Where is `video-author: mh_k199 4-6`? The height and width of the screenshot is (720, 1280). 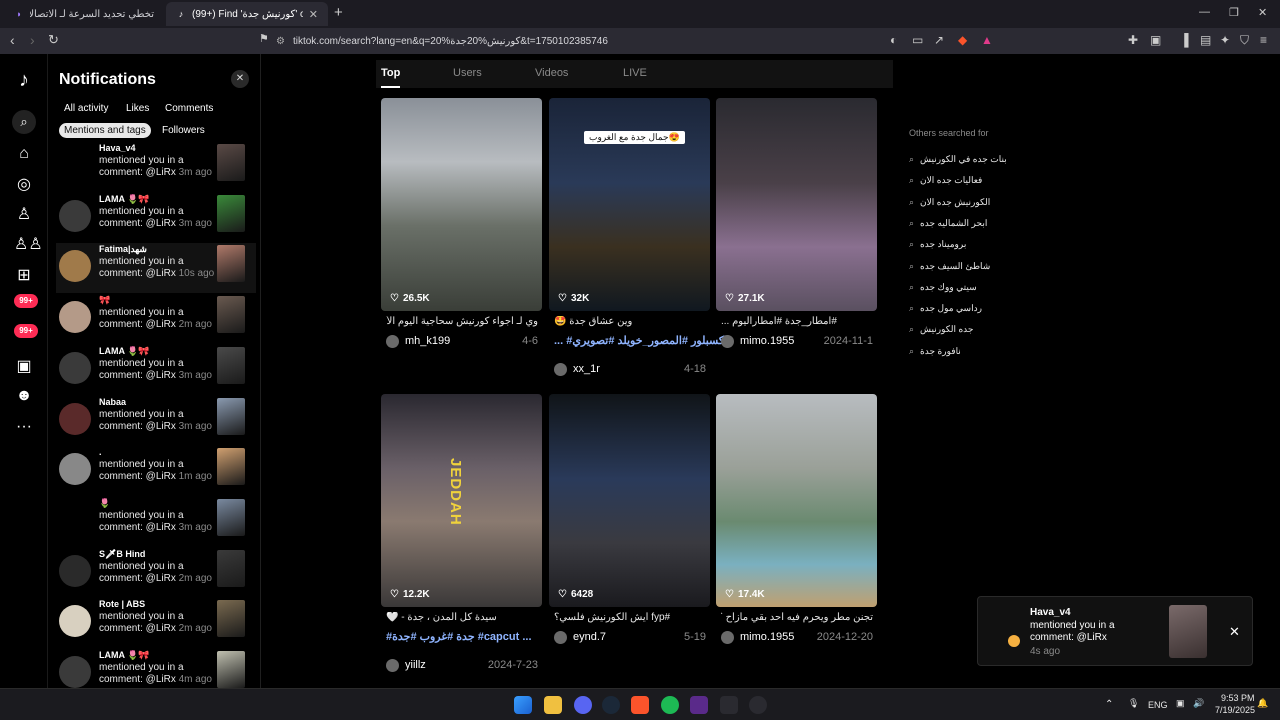
video-author: mh_k199 4-6 is located at coordinates (462, 342).